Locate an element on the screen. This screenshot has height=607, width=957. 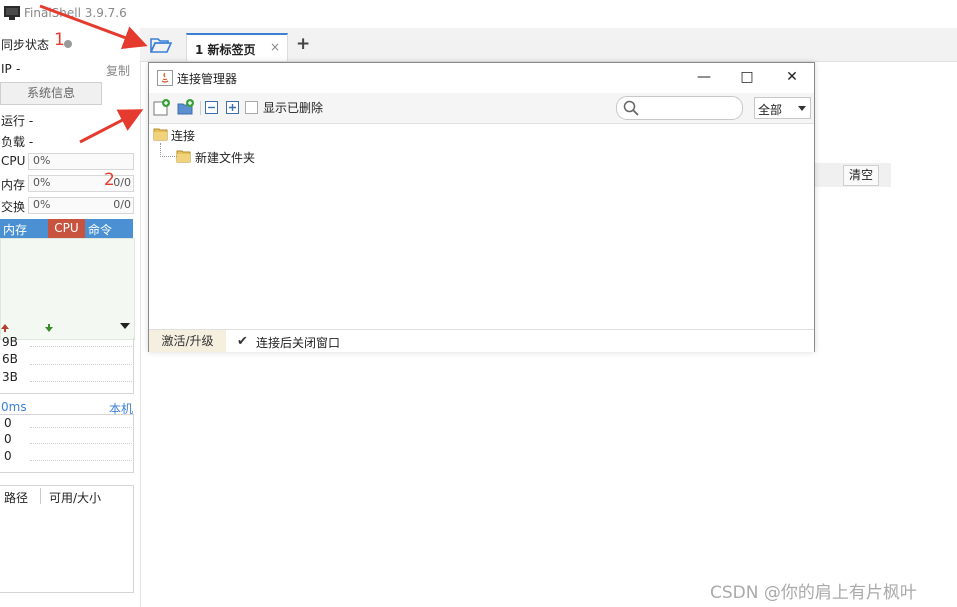
annotation-number-2: 2 is located at coordinates (109, 180).